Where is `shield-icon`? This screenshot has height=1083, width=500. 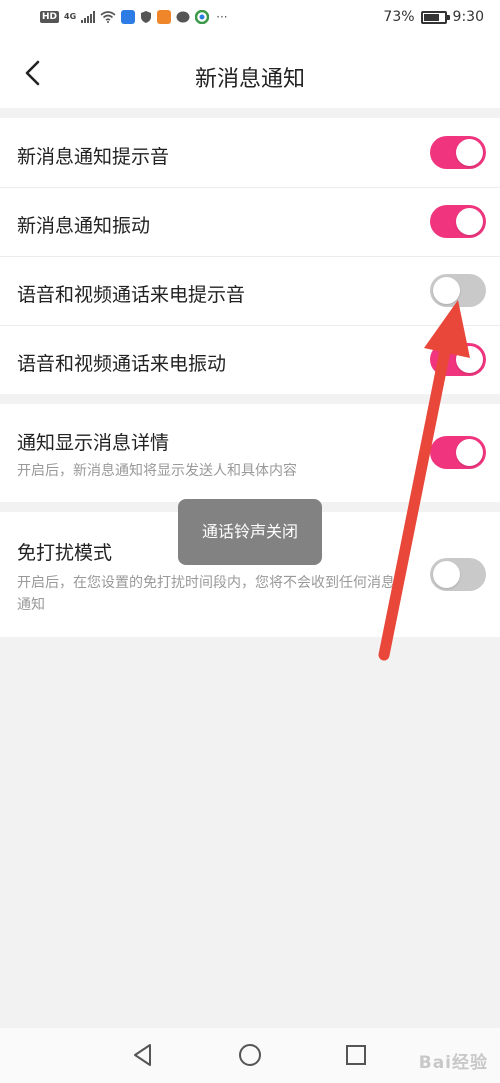 shield-icon is located at coordinates (146, 17).